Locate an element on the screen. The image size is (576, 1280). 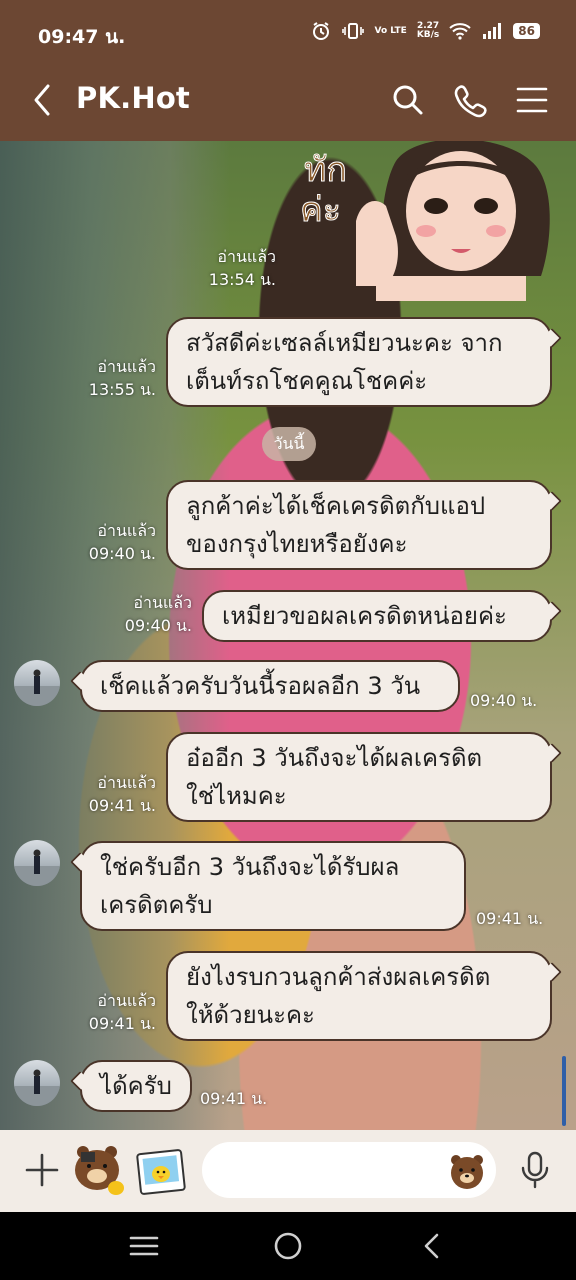
home-button is located at coordinates (288, 1246).